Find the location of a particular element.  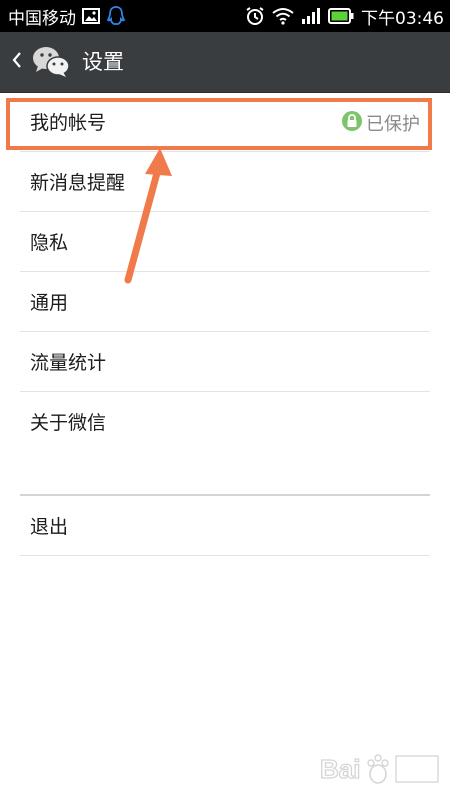

settings-item-general: 通用 is located at coordinates (225, 302).